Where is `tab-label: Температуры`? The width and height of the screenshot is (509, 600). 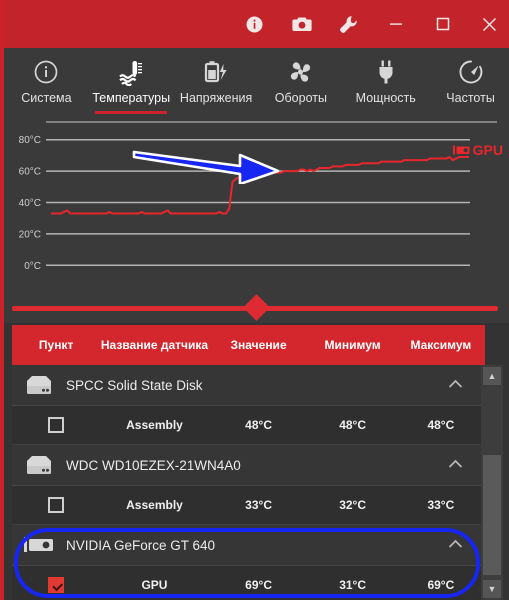 tab-label: Температуры is located at coordinates (131, 98).